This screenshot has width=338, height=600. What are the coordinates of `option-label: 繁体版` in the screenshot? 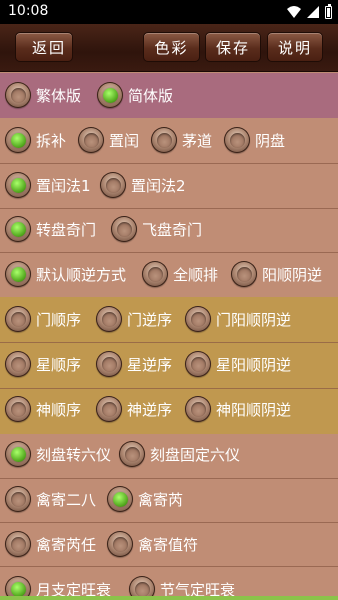 It's located at (59, 95).